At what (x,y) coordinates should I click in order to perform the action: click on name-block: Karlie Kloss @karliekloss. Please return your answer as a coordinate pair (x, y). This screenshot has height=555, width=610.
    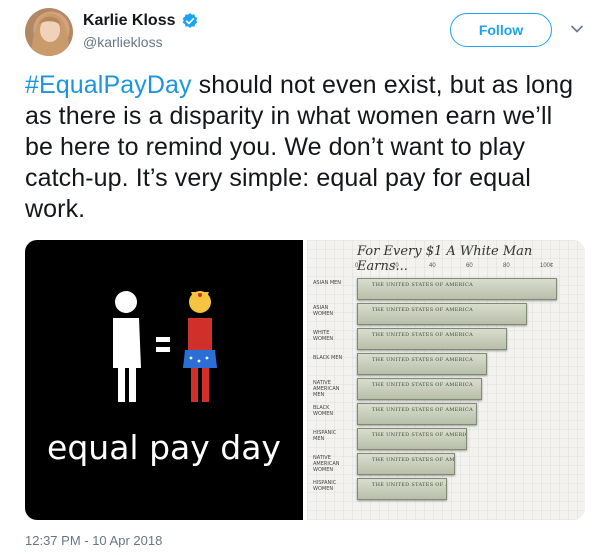
    Looking at the image, I should click on (141, 31).